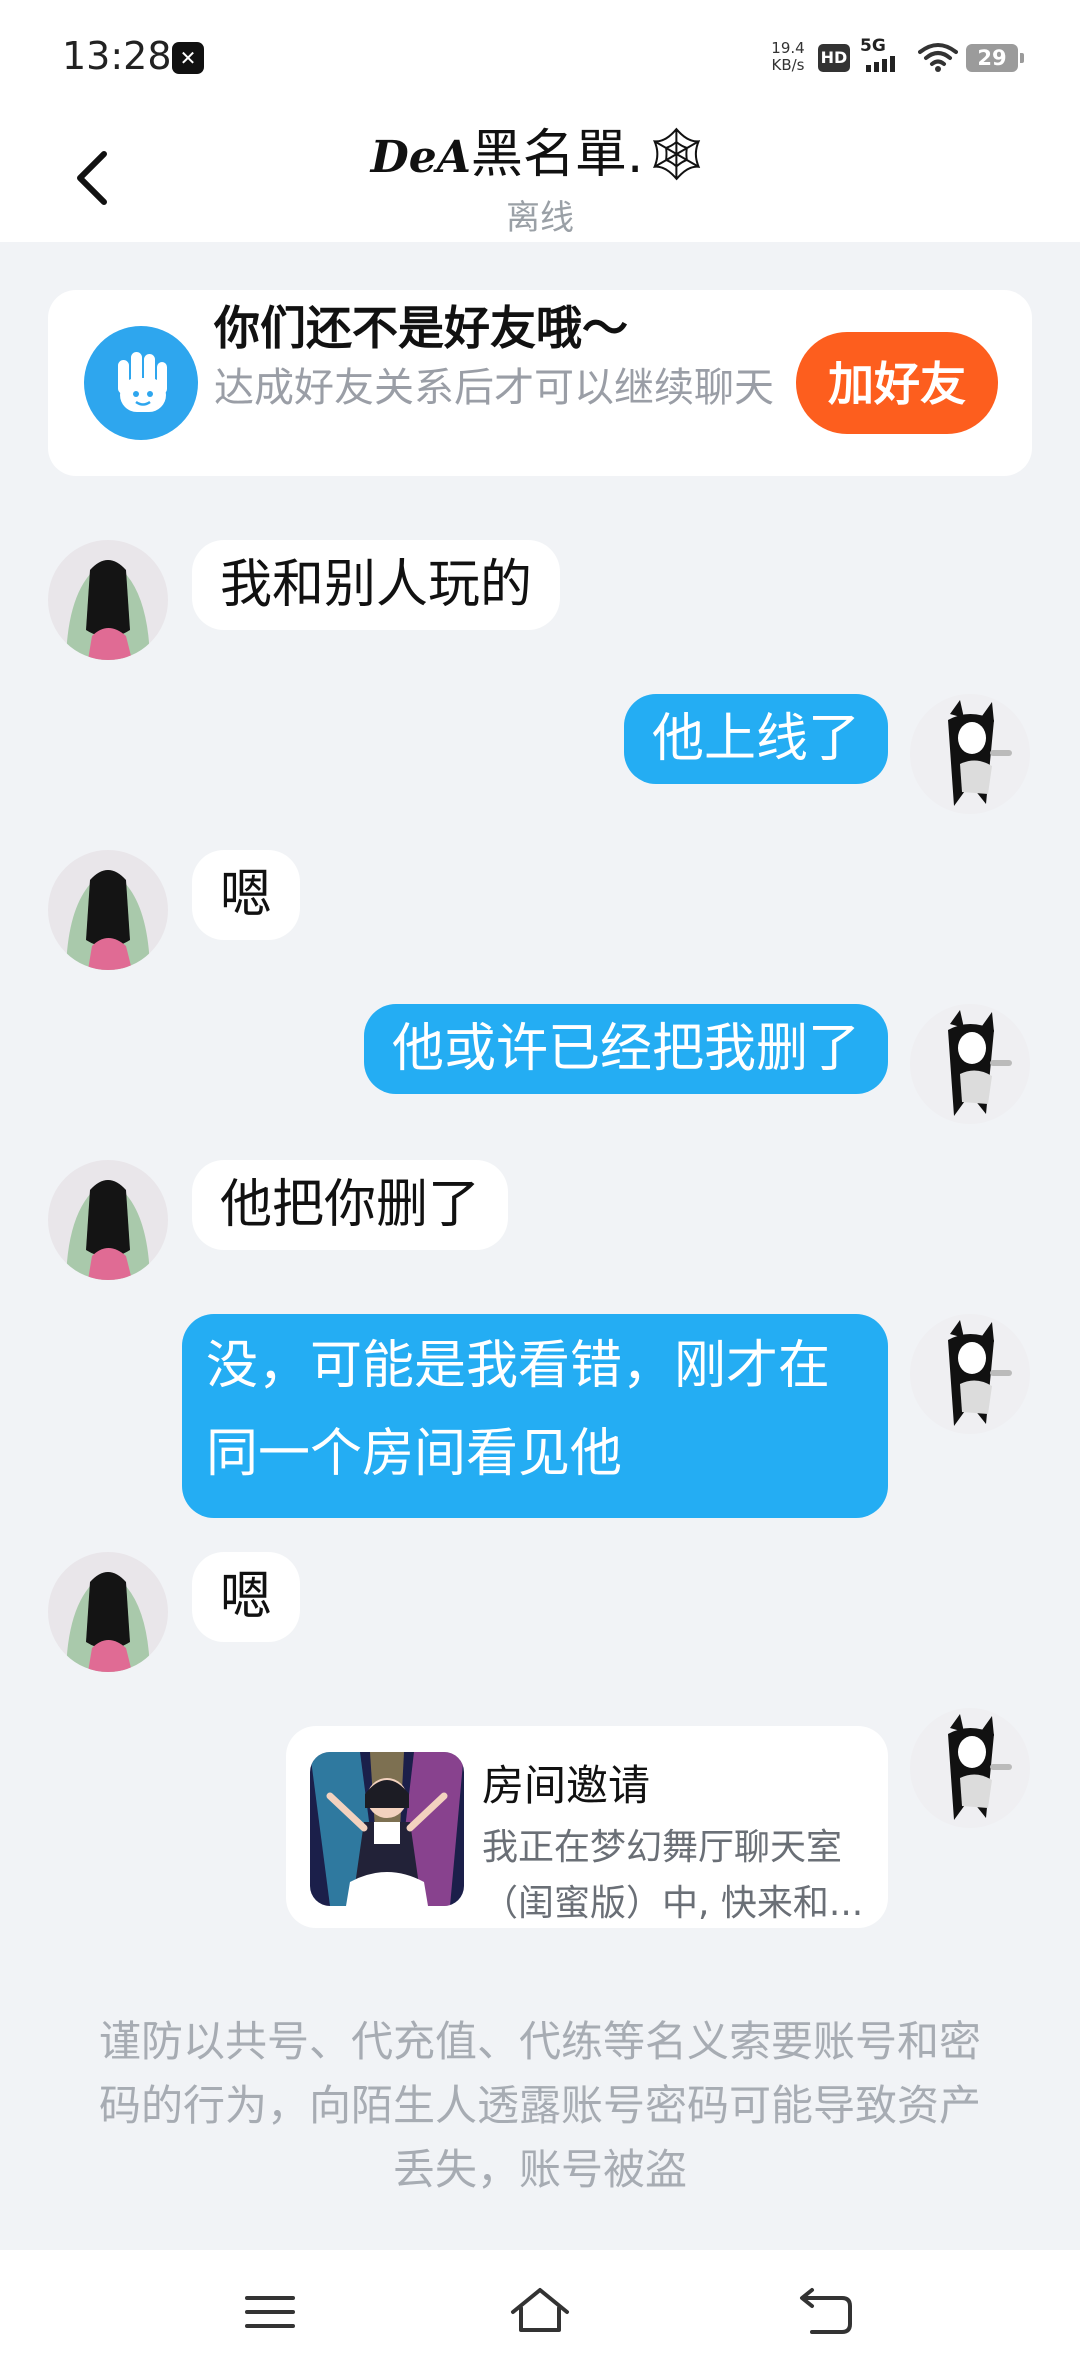 The height and width of the screenshot is (2376, 1080). I want to click on network-speed-unit: KB/s, so click(788, 65).